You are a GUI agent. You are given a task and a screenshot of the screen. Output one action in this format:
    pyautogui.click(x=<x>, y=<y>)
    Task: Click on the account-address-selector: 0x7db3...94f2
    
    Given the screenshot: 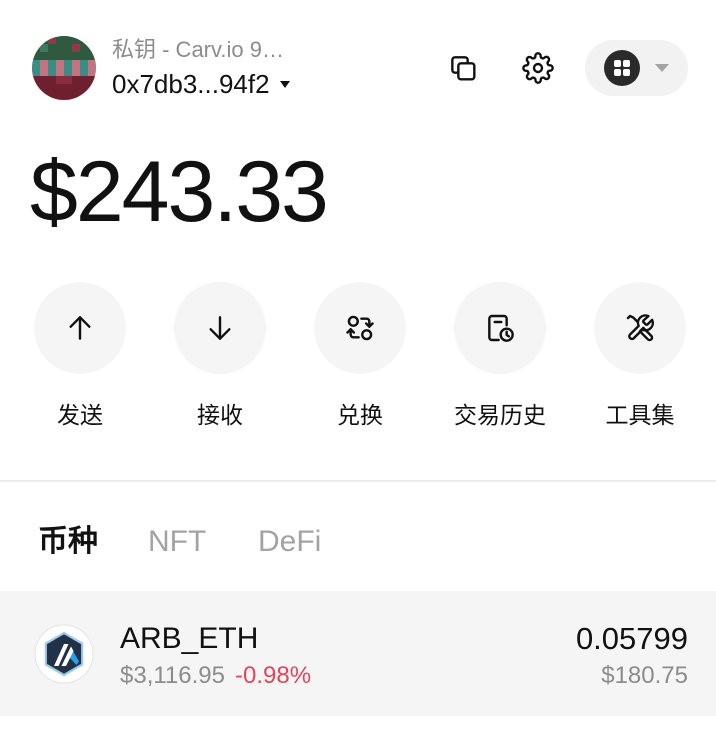 What is the action you would take?
    pyautogui.click(x=201, y=84)
    